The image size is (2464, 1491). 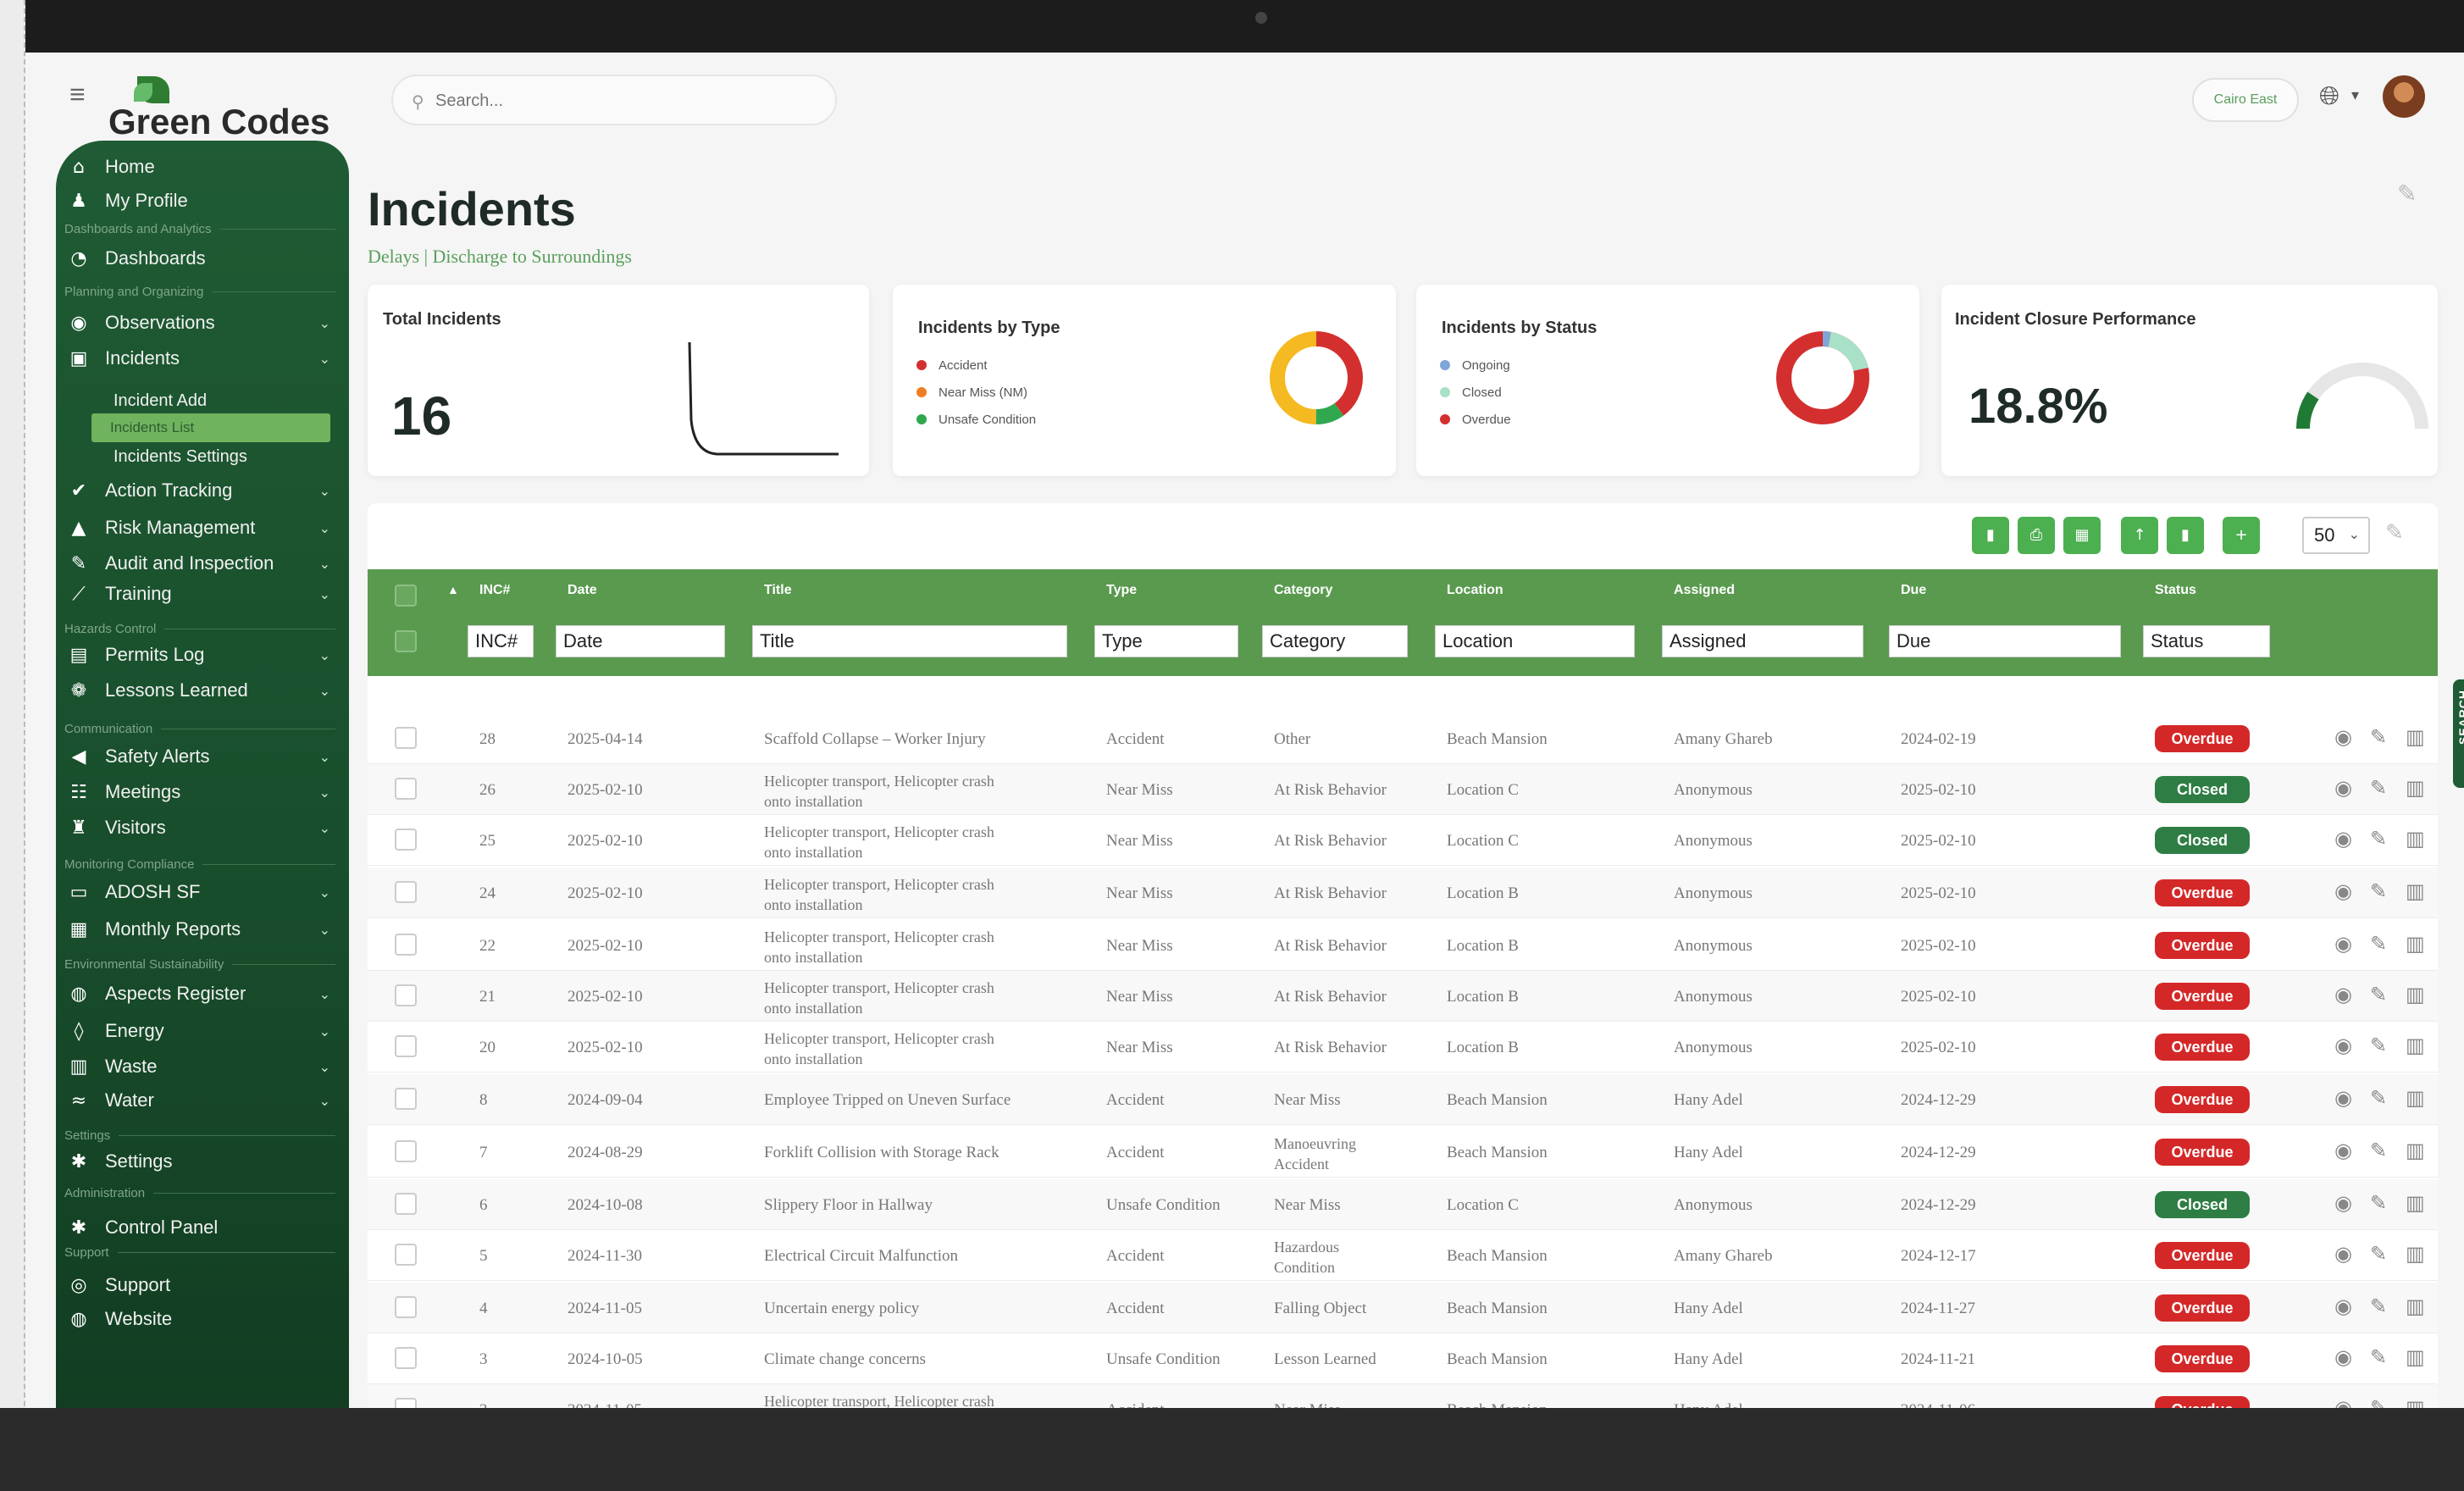 What do you see at coordinates (202, 1100) in the screenshot?
I see `sidebar-item: ≈ Water ⌄` at bounding box center [202, 1100].